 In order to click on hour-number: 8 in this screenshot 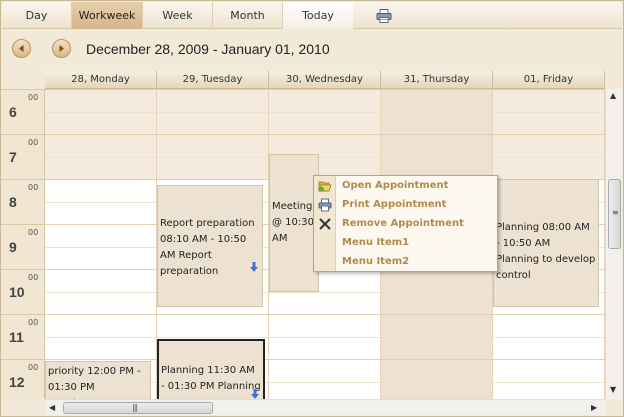, I will do `click(13, 202)`.